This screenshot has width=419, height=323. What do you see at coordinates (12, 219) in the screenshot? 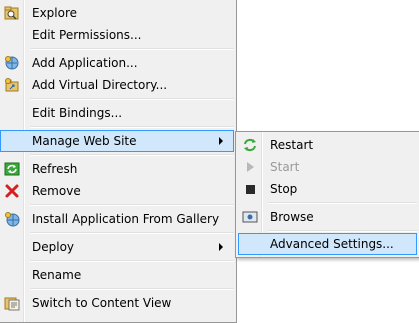
I see `gallery-icon` at bounding box center [12, 219].